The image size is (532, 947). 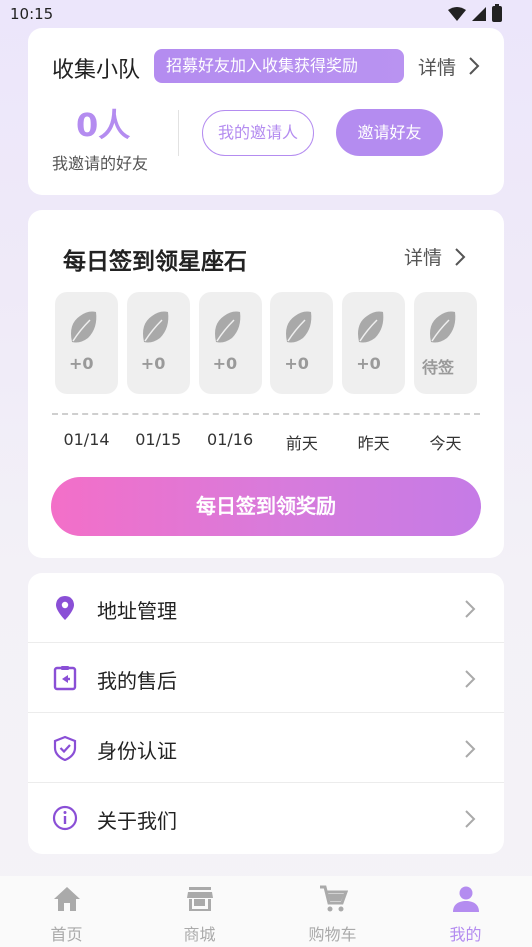 I want to click on checkin-days: +0 +0 +0 +0 +0 待签, so click(x=266, y=343).